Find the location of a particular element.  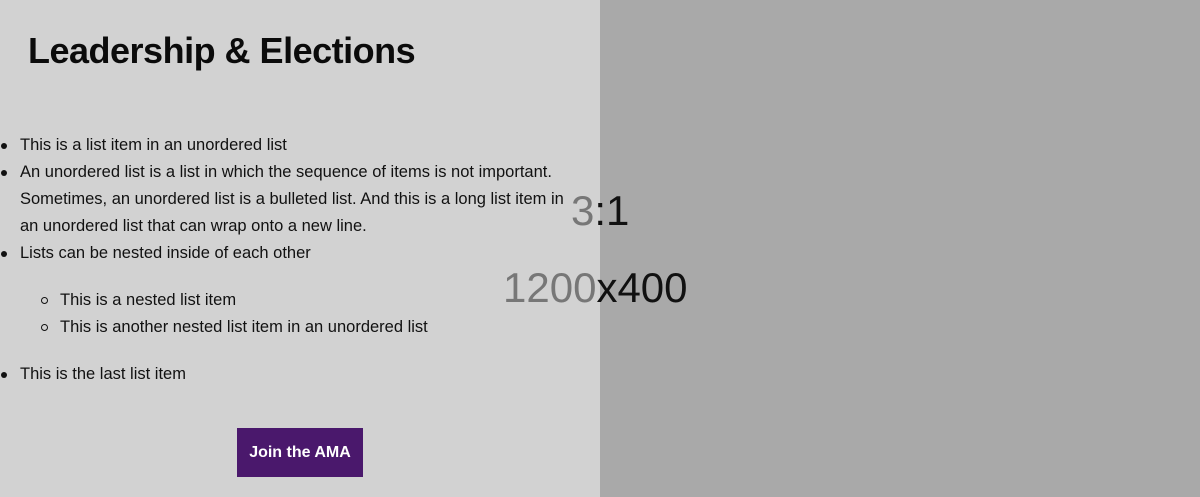

placeholder-ratio-rest: :1 is located at coordinates (612, 210).